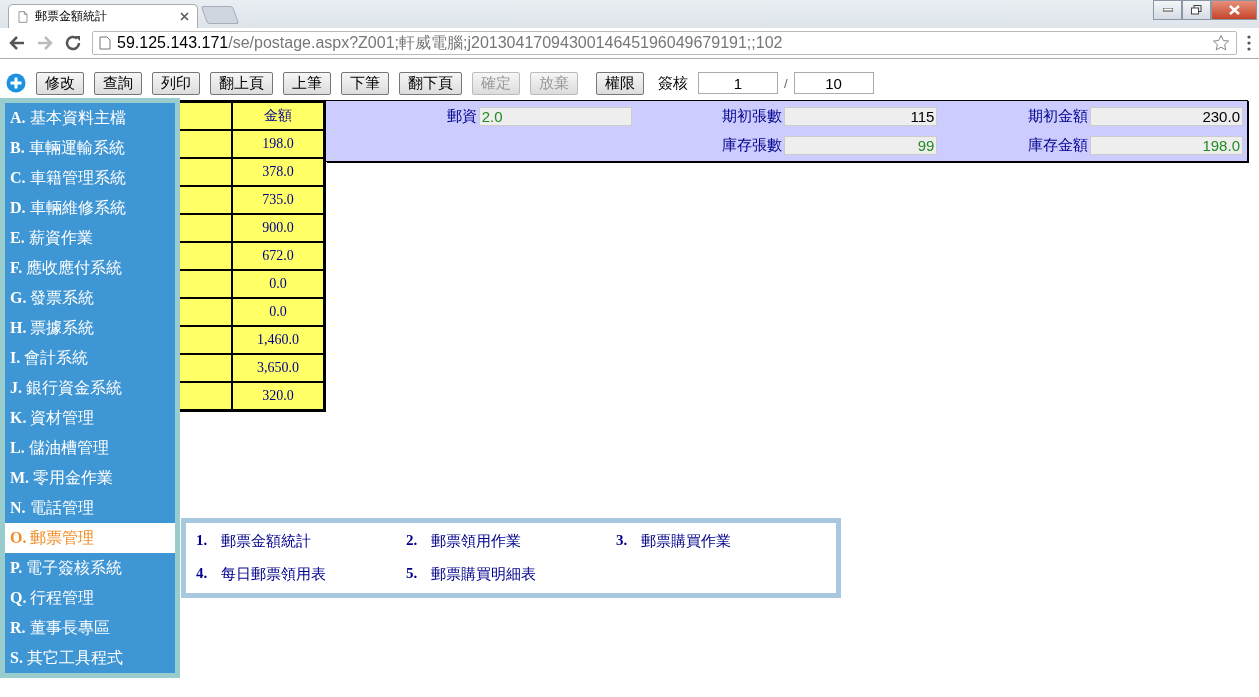 The width and height of the screenshot is (1259, 697). Describe the element at coordinates (90, 178) in the screenshot. I see `sidebar-item: C. 車籍管理系統` at that location.